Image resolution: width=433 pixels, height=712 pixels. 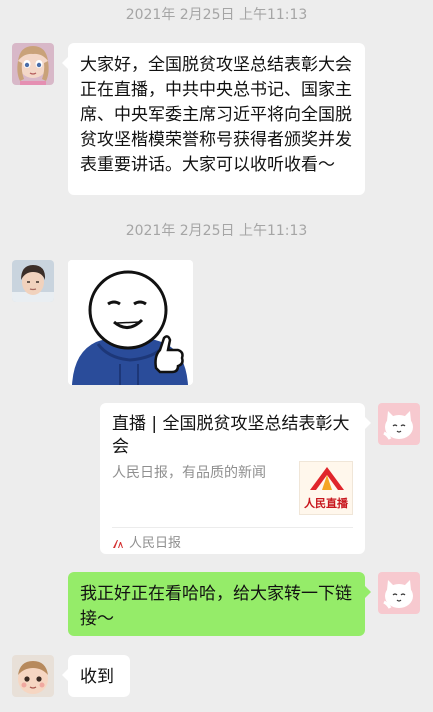 I want to click on link-title: 直播 | 全国脱贫攻坚总结表彰大会, so click(x=231, y=435).